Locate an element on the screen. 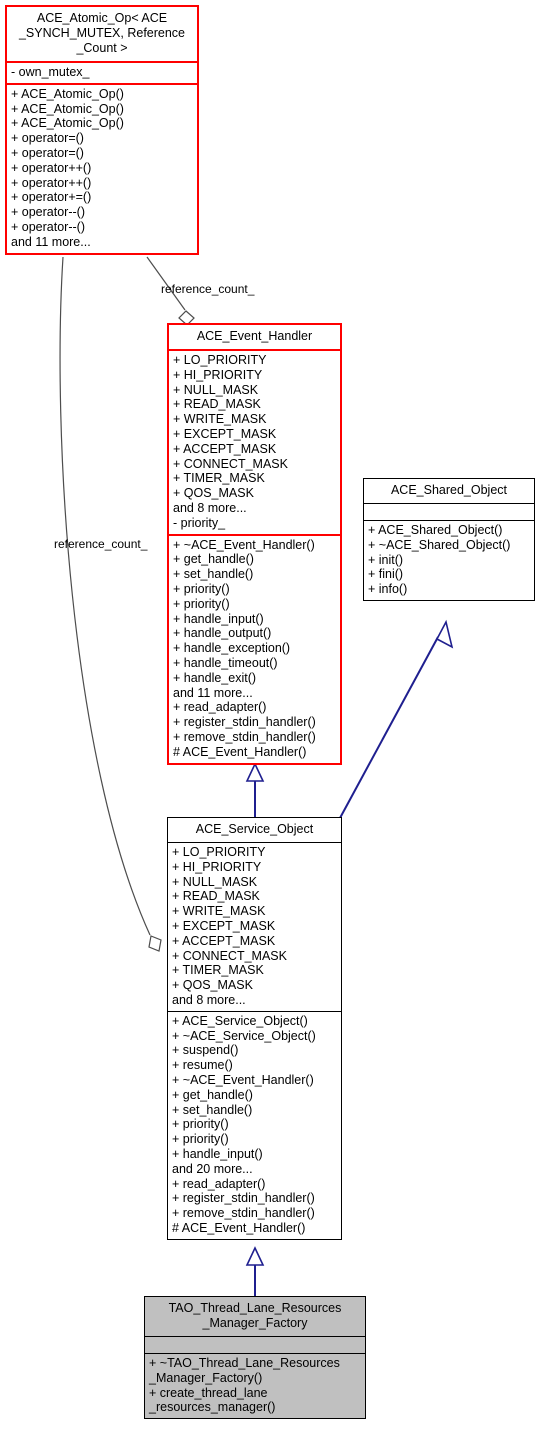 The height and width of the screenshot is (1440, 540). edge-label-reference-count-service-object: reference_count_ is located at coordinates (101, 544).